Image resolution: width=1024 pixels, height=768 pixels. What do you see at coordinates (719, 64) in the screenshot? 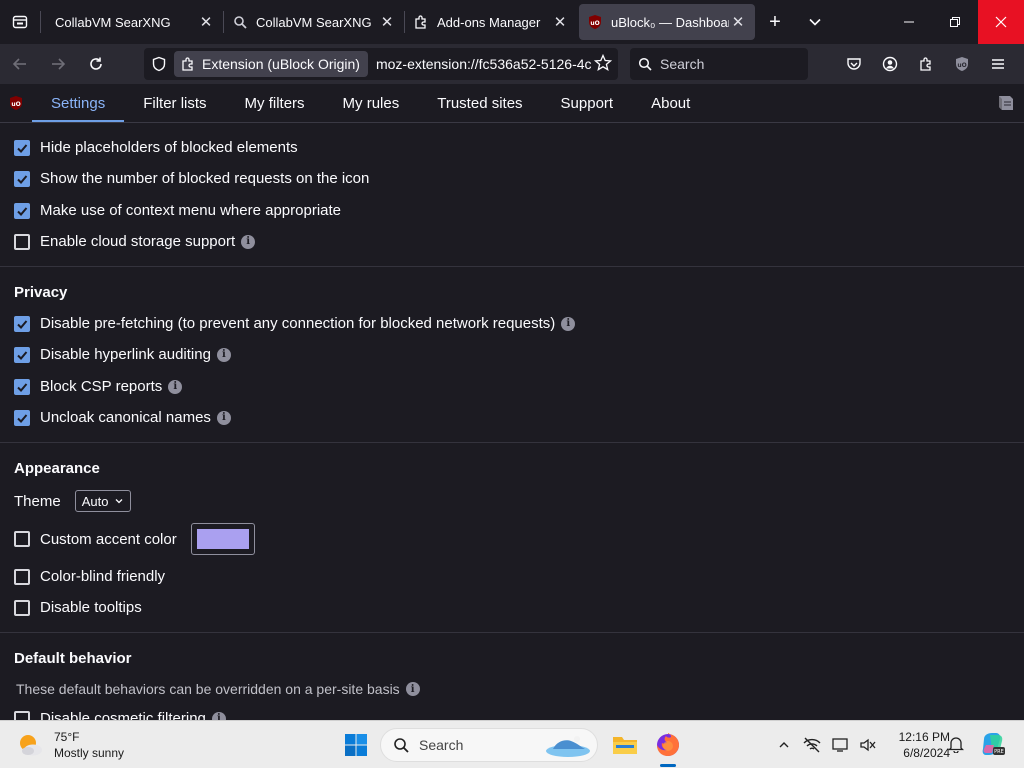
I see `search-bar: Search` at bounding box center [719, 64].